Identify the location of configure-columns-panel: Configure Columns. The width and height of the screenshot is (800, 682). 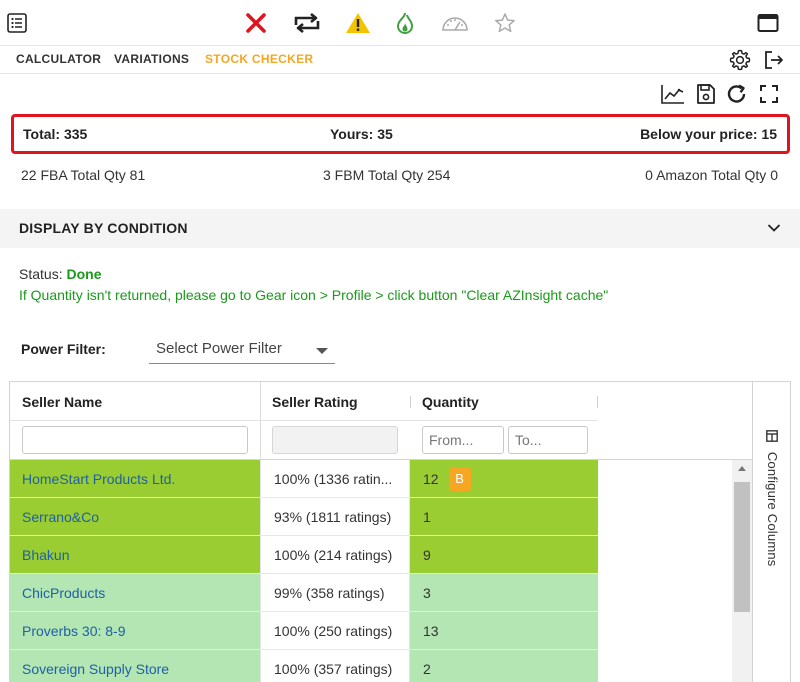
(771, 532).